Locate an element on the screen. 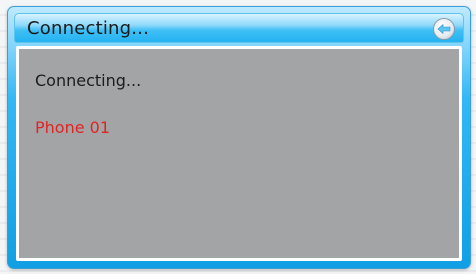 This screenshot has width=476, height=274. device-name: Phone 01 is located at coordinates (73, 127).